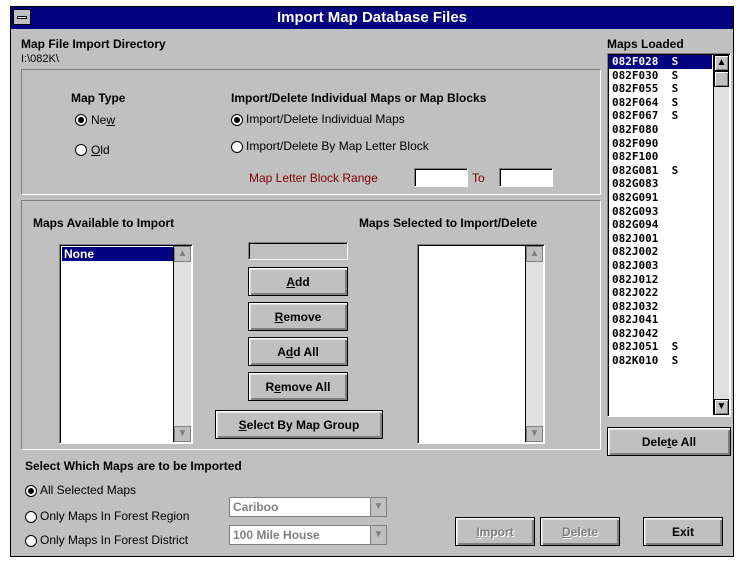 Image resolution: width=738 pixels, height=561 pixels. Describe the element at coordinates (118, 254) in the screenshot. I see `list-item: None` at that location.